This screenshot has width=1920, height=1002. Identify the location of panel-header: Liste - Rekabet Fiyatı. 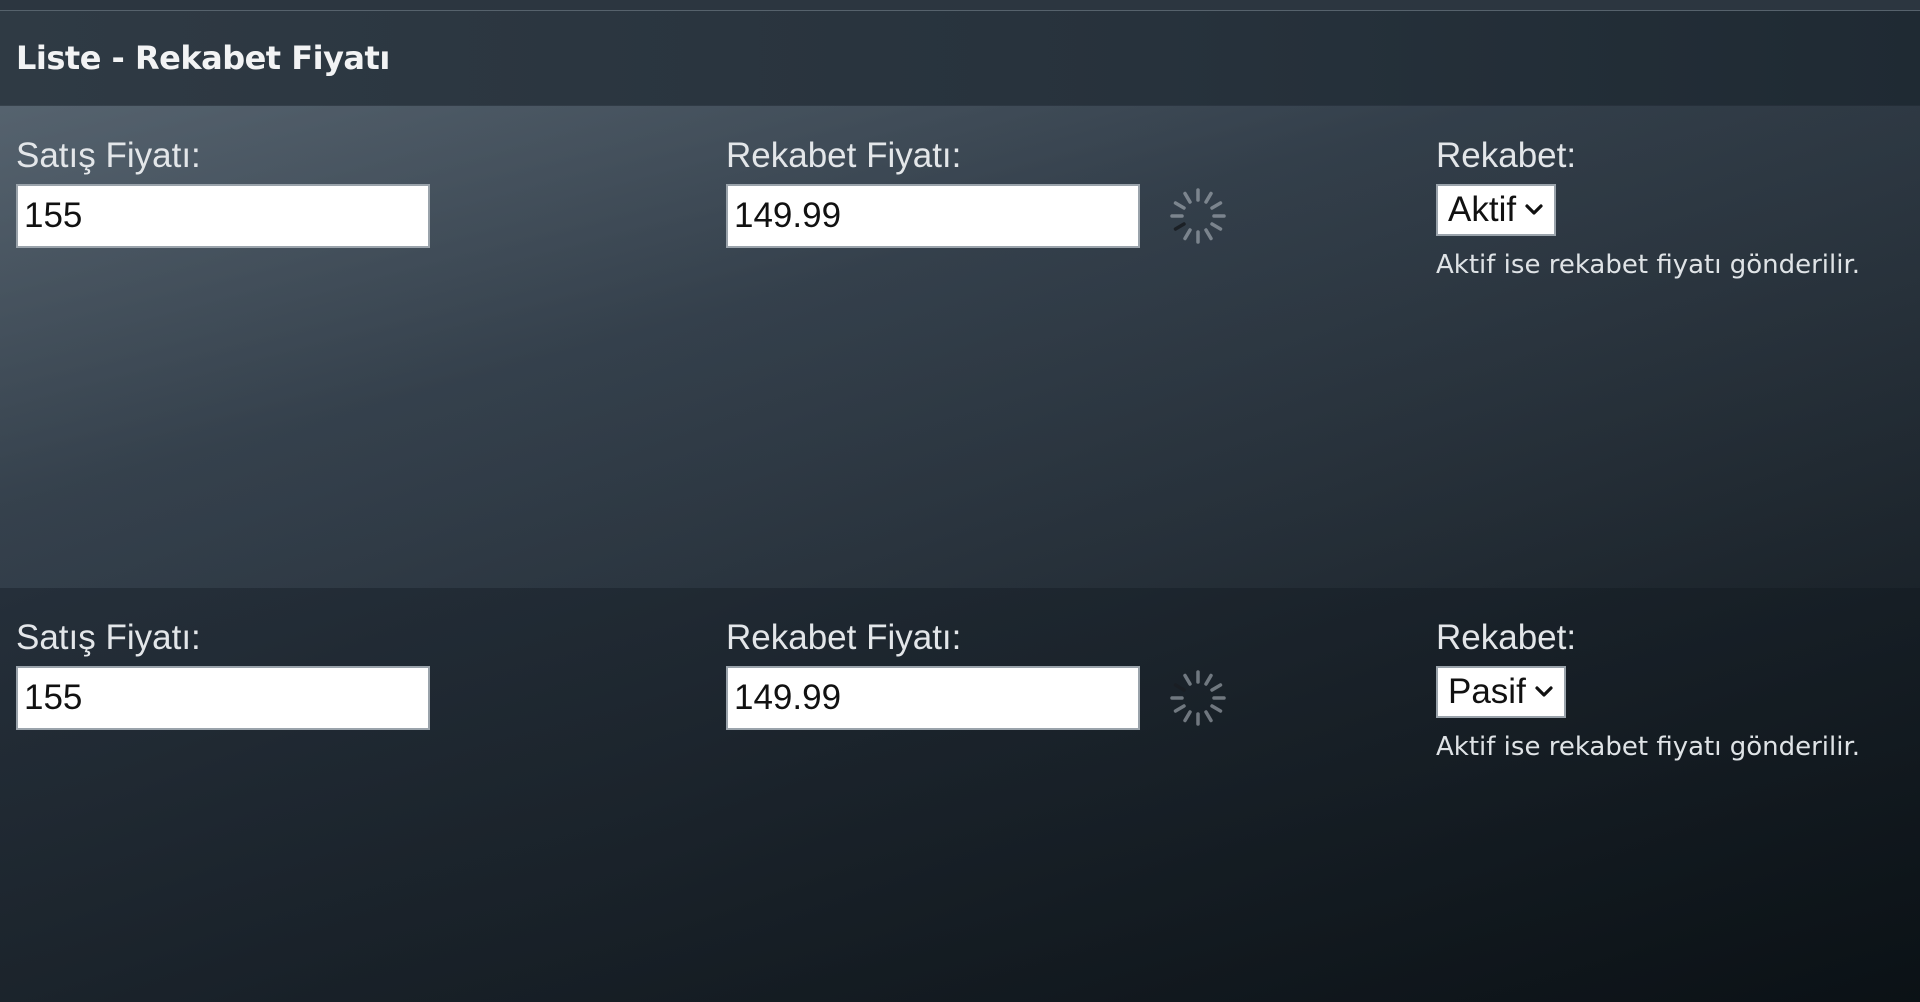
(960, 58).